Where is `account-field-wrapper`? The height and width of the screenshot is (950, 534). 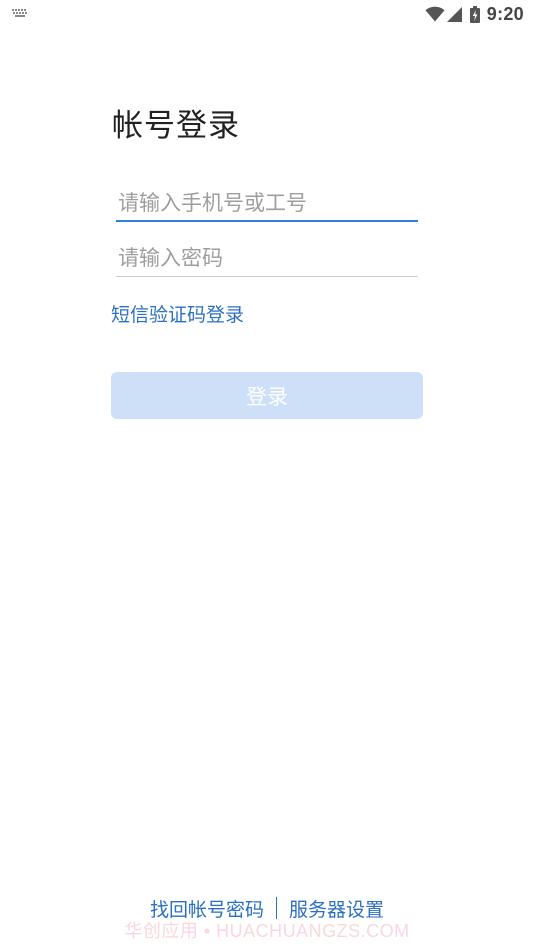 account-field-wrapper is located at coordinates (267, 203).